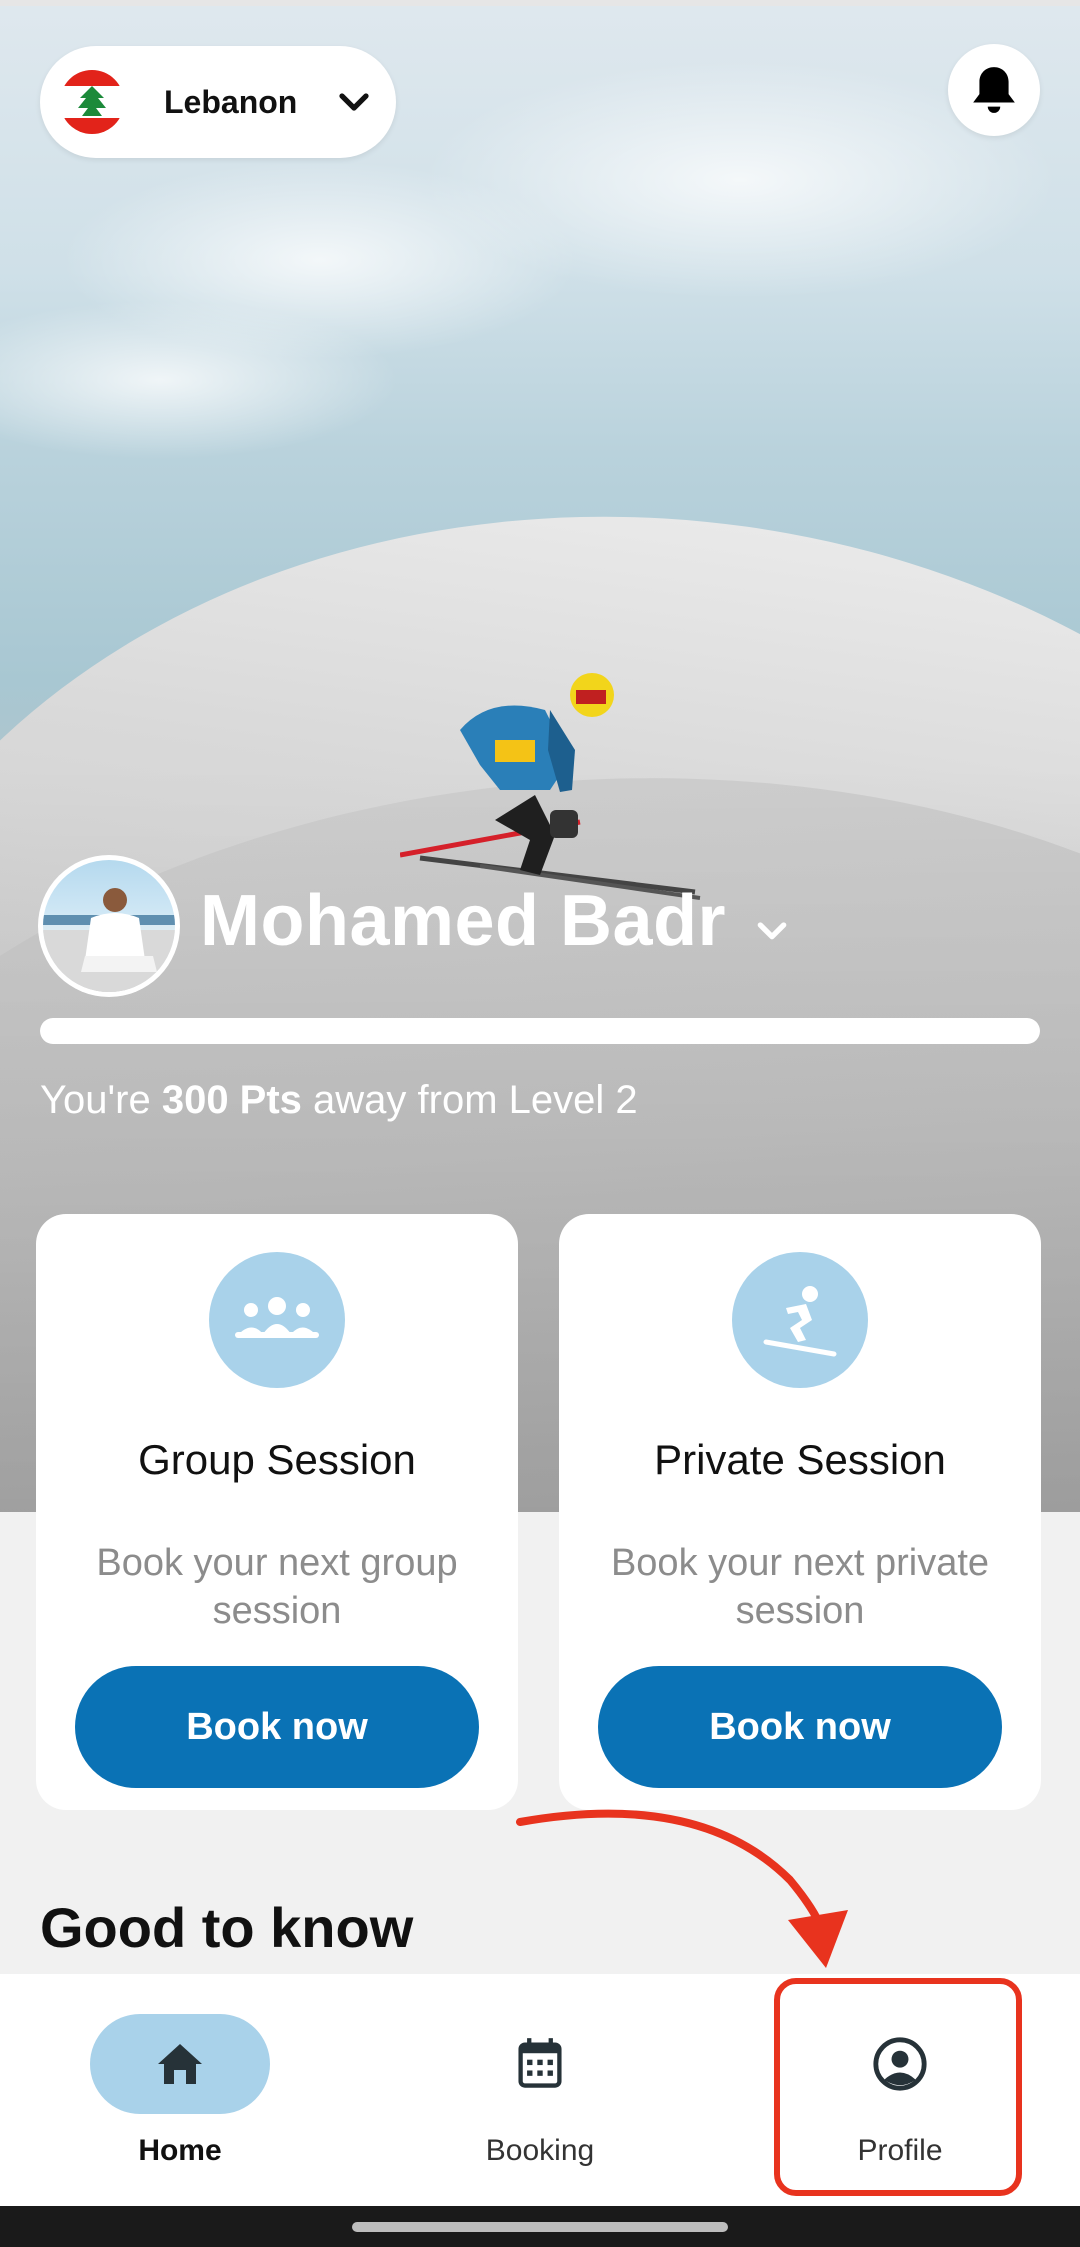 The height and width of the screenshot is (2247, 1080). Describe the element at coordinates (231, 101) in the screenshot. I see `country-name: Lebanon` at that location.